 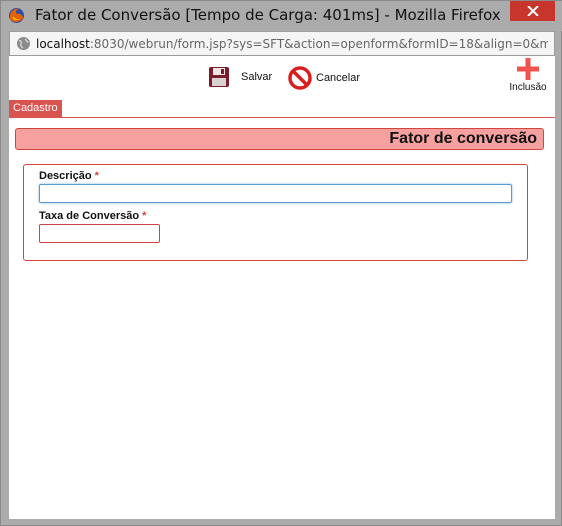 What do you see at coordinates (282, 117) in the screenshot?
I see `tab-divider` at bounding box center [282, 117].